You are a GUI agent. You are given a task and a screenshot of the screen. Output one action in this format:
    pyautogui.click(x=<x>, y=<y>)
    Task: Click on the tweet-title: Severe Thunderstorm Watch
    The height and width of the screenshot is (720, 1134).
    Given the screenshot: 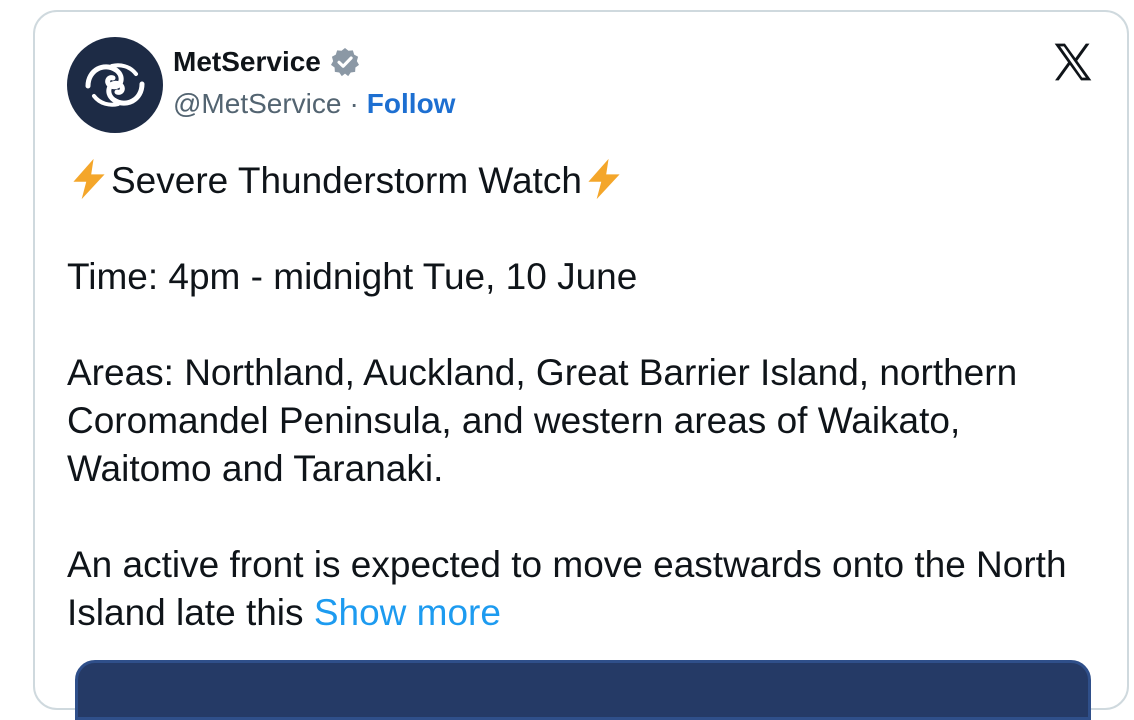 What is the action you would take?
    pyautogui.click(x=346, y=180)
    